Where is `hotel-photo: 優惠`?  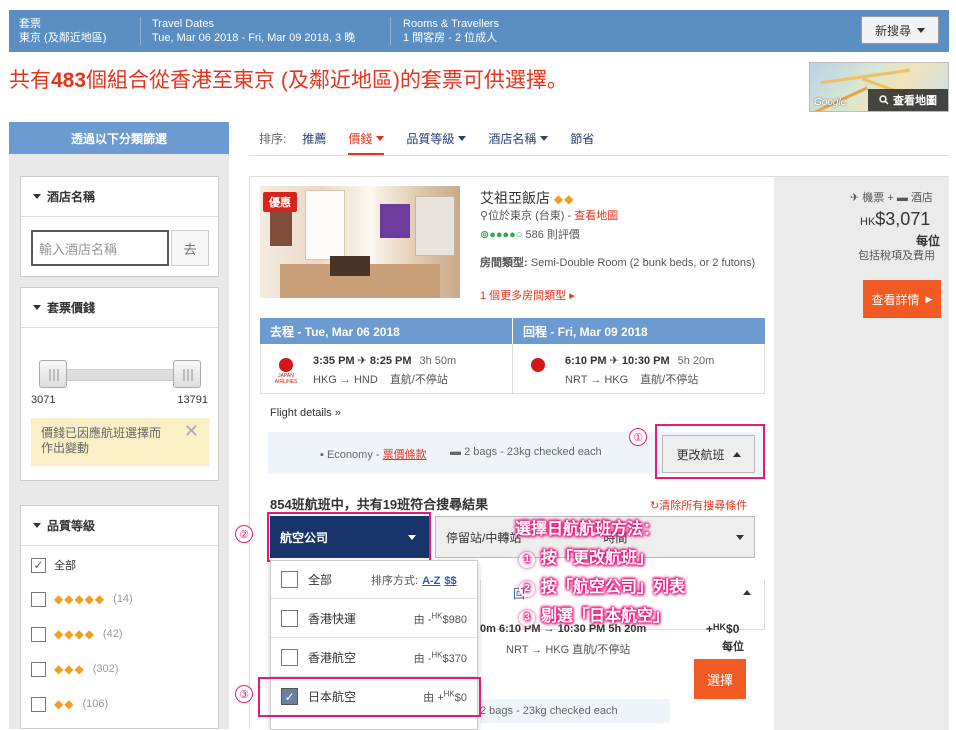
hotel-photo: 優惠 is located at coordinates (360, 242).